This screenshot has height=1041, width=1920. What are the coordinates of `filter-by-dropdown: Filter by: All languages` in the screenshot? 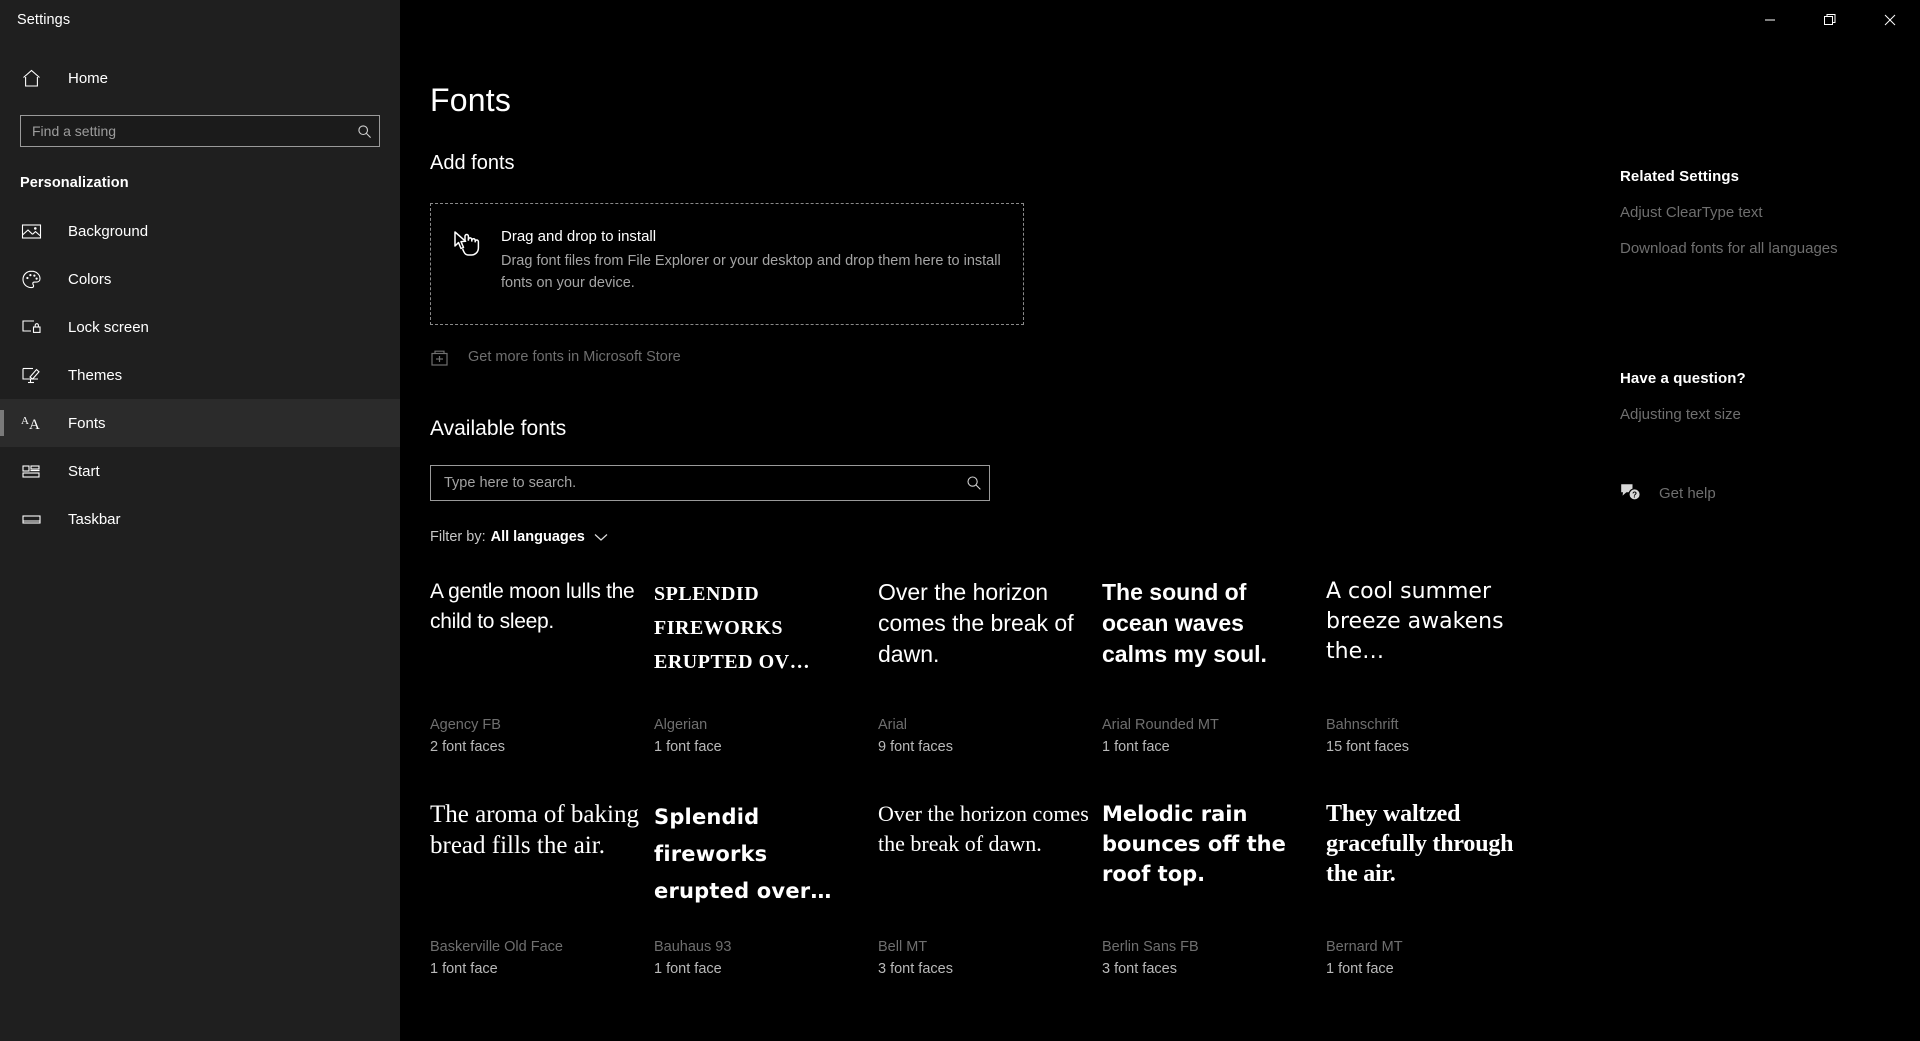 It's located at (519, 537).